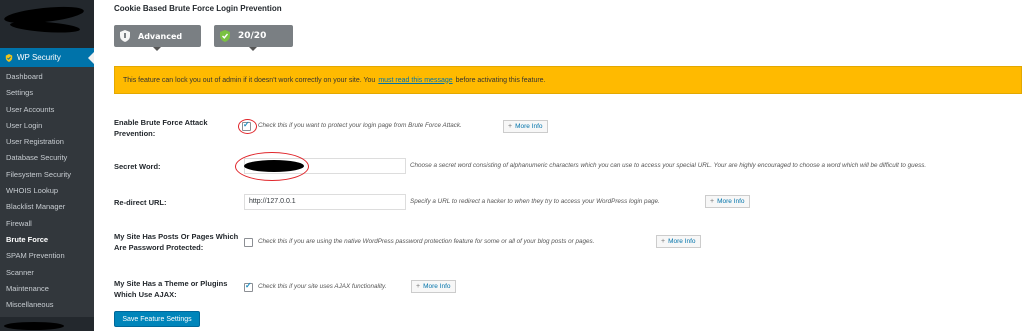 The height and width of the screenshot is (331, 1024). Describe the element at coordinates (39, 57) in the screenshot. I see `sidebar-plugin-label: WP Security` at that location.